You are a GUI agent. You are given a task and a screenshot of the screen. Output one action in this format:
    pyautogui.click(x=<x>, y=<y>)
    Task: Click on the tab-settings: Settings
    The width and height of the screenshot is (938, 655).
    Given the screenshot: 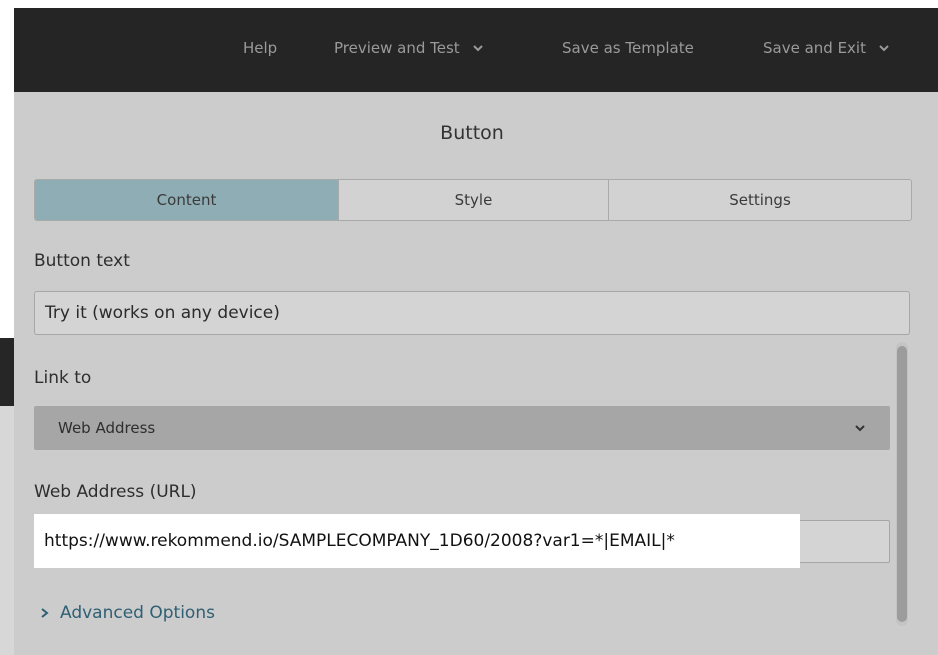 What is the action you would take?
    pyautogui.click(x=760, y=200)
    